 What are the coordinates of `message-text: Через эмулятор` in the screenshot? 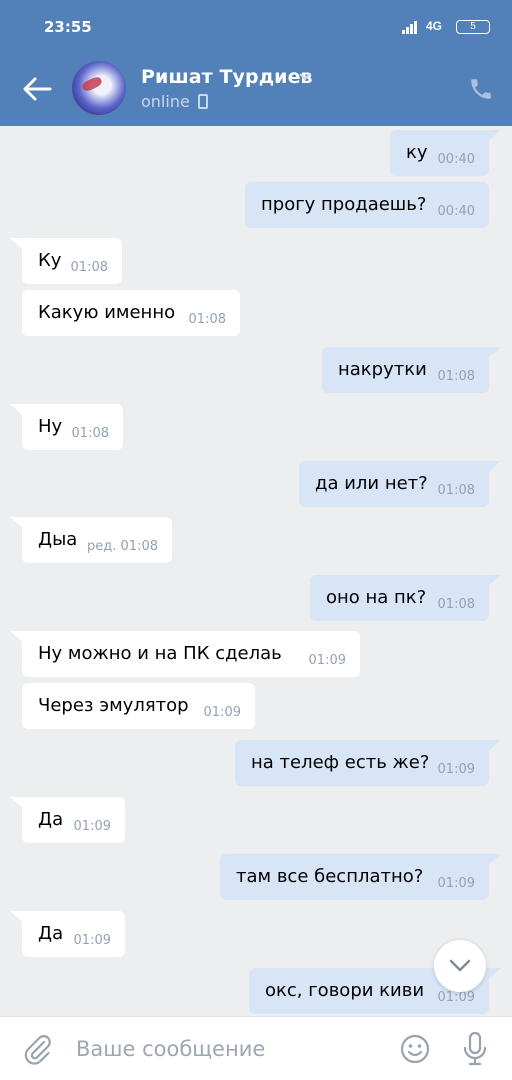 It's located at (113, 705).